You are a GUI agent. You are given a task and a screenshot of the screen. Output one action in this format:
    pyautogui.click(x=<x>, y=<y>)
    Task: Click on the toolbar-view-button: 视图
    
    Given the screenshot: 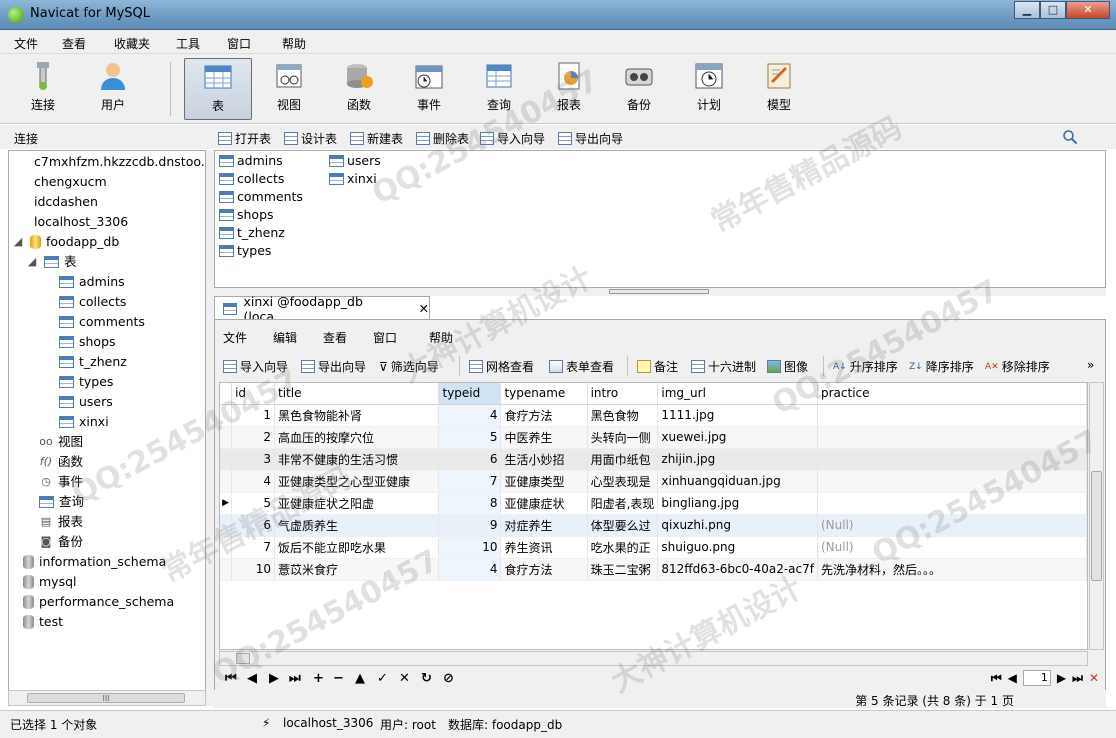 What is the action you would take?
    pyautogui.click(x=289, y=88)
    